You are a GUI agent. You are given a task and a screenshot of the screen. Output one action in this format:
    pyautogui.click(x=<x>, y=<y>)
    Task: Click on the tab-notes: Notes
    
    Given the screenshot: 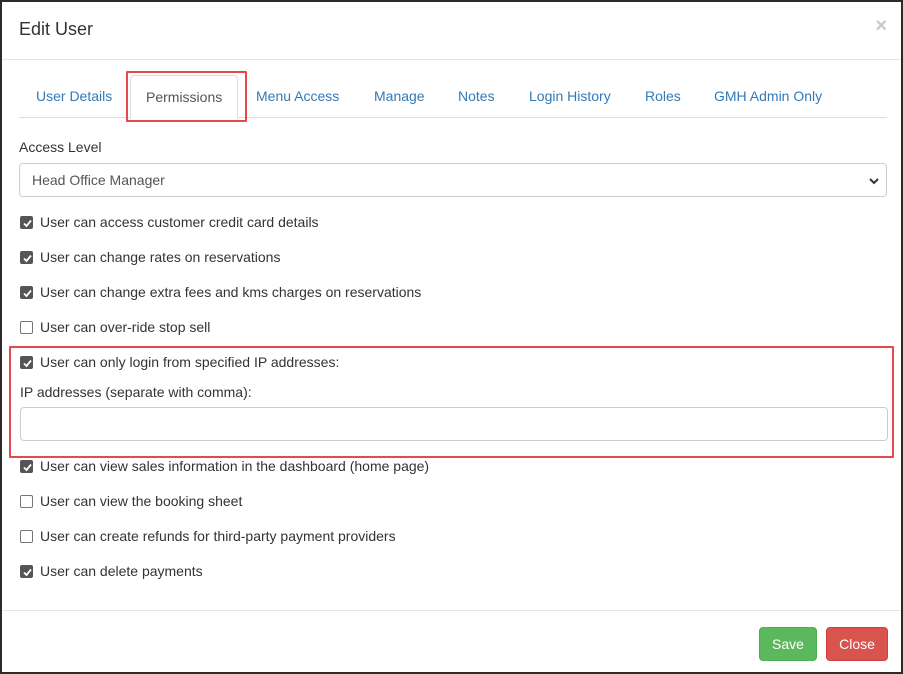 What is the action you would take?
    pyautogui.click(x=476, y=96)
    